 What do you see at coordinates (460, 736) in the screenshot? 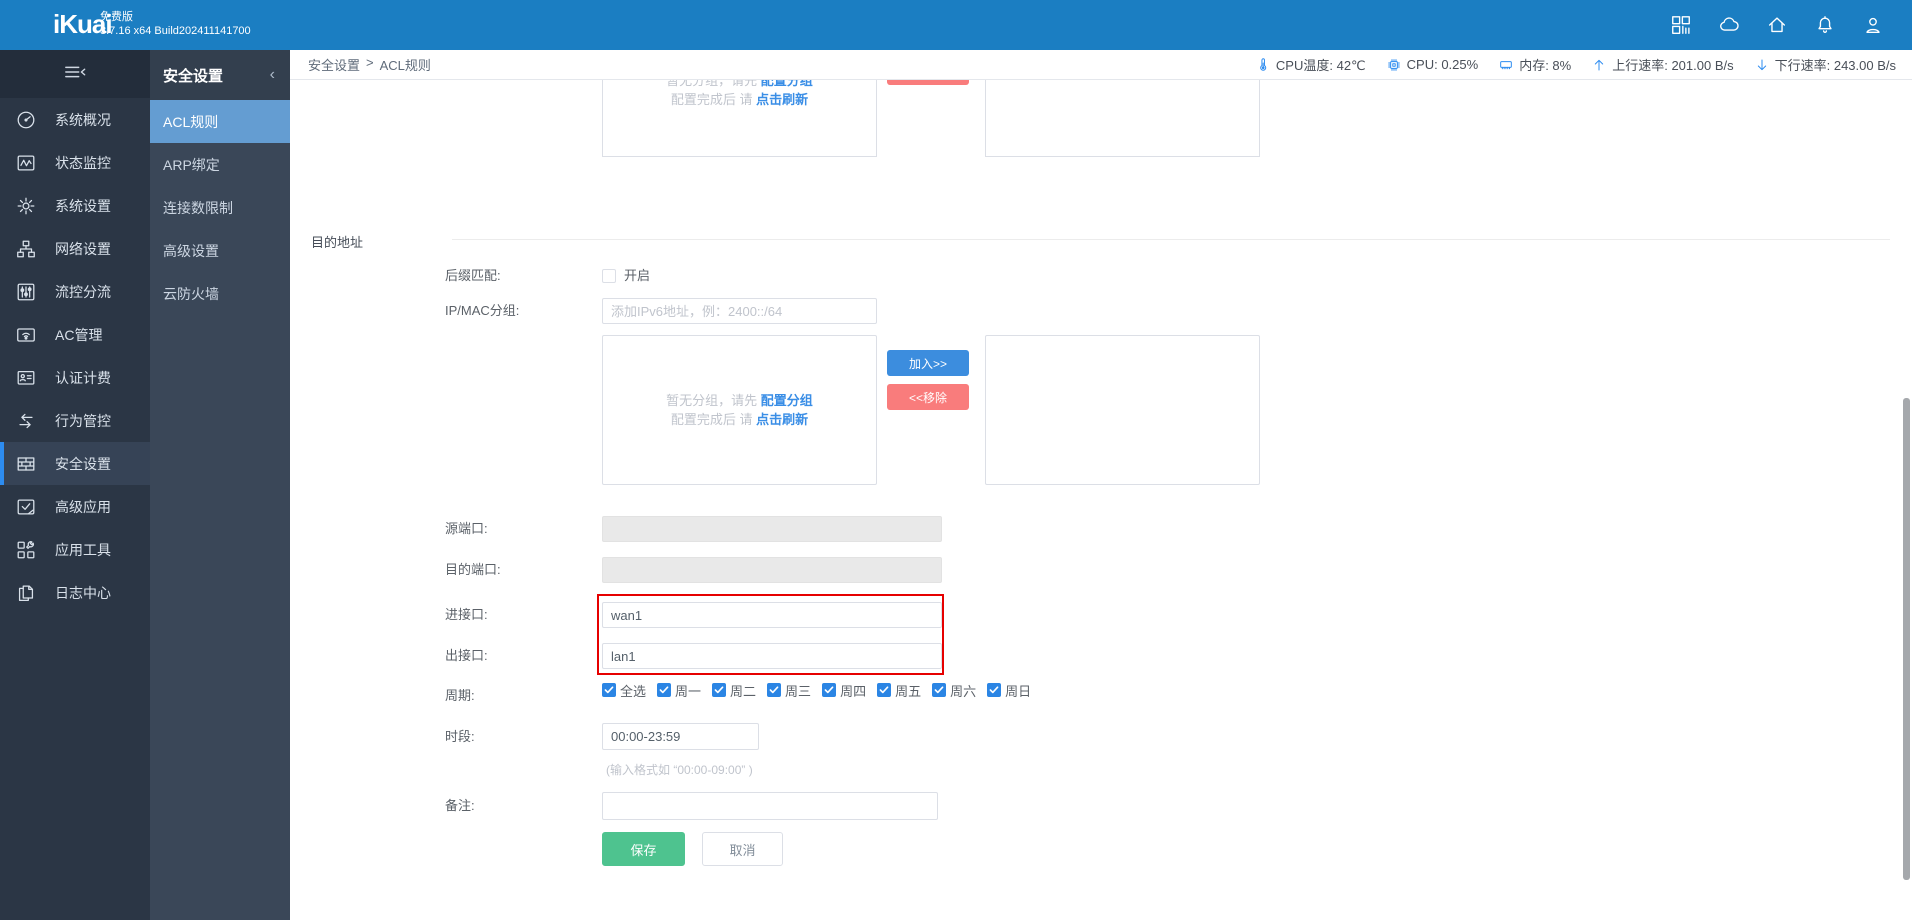
I see `time-range-label: 时段:` at bounding box center [460, 736].